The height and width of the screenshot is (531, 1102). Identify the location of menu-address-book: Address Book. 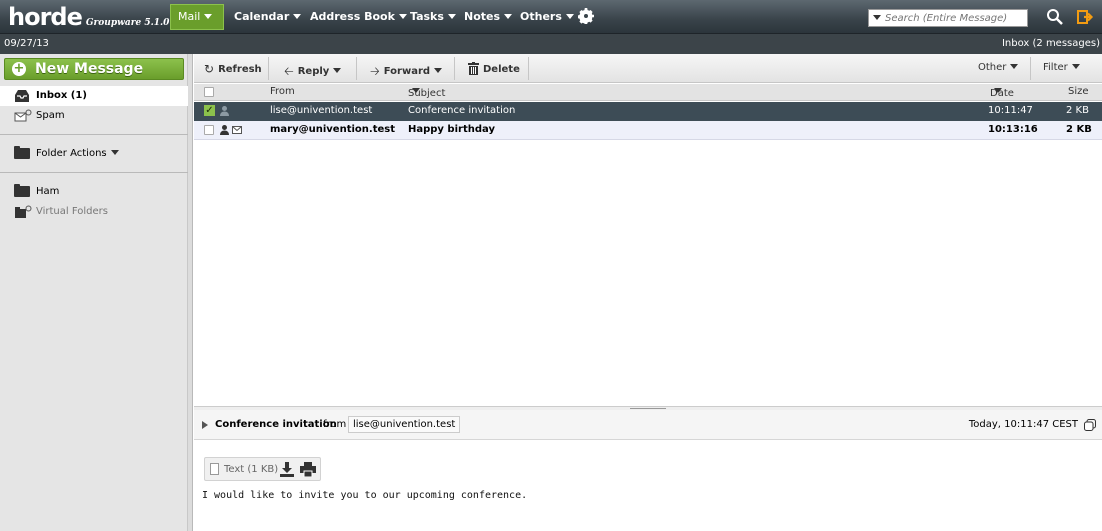
(358, 17).